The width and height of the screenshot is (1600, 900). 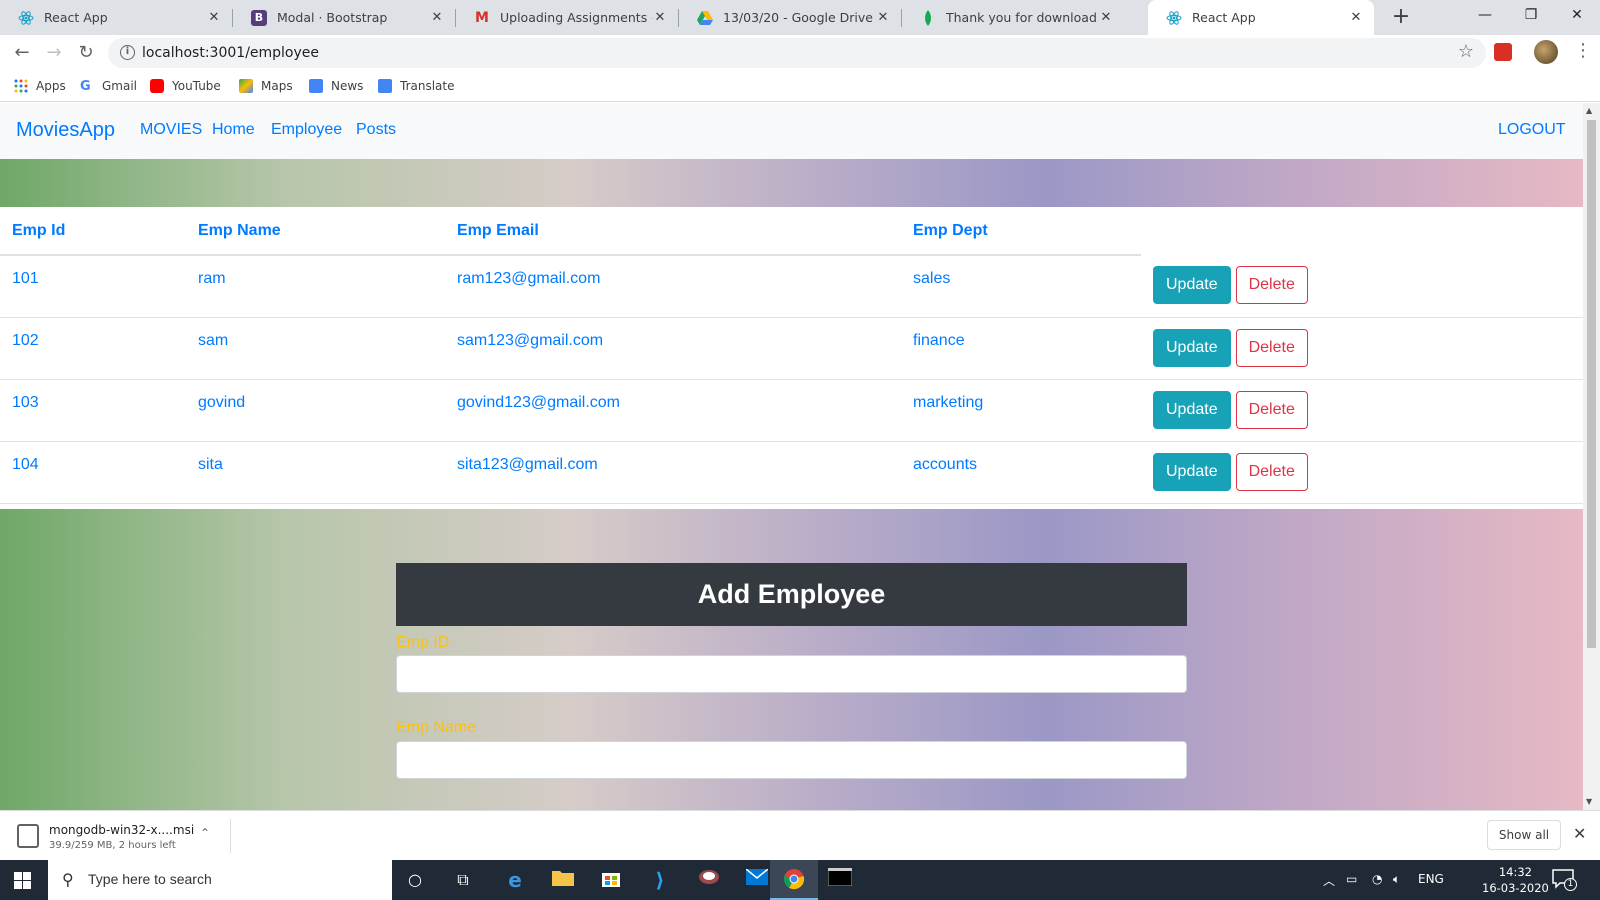 I want to click on close-shelf-icon: ✕, so click(x=1579, y=833).